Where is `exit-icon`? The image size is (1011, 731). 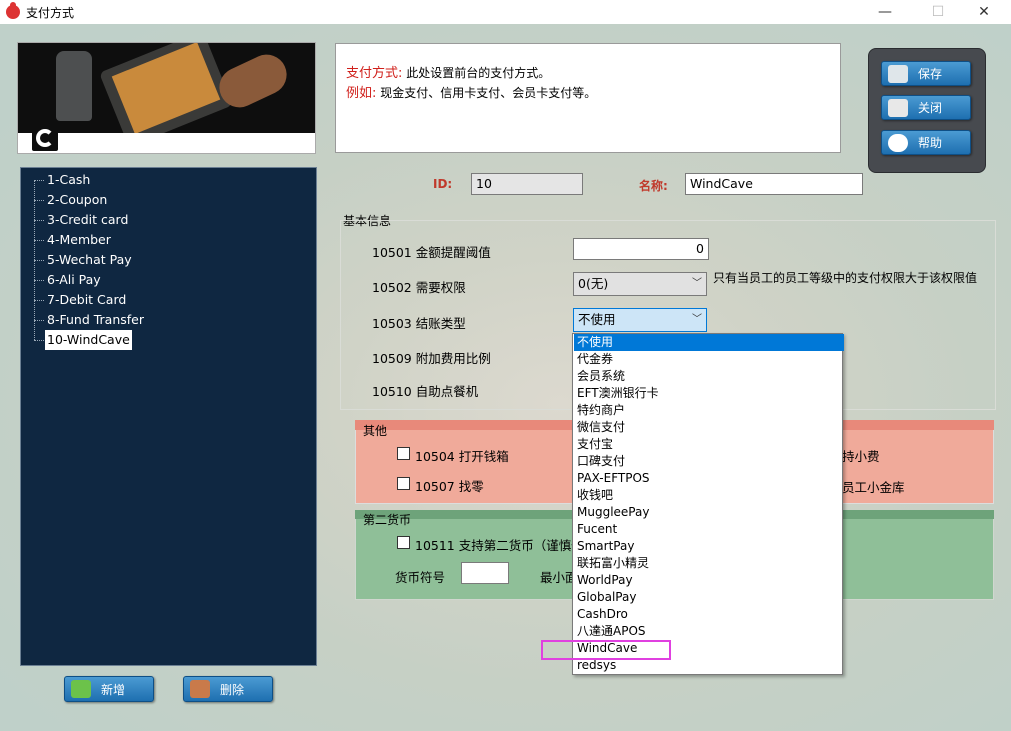
exit-icon is located at coordinates (898, 108).